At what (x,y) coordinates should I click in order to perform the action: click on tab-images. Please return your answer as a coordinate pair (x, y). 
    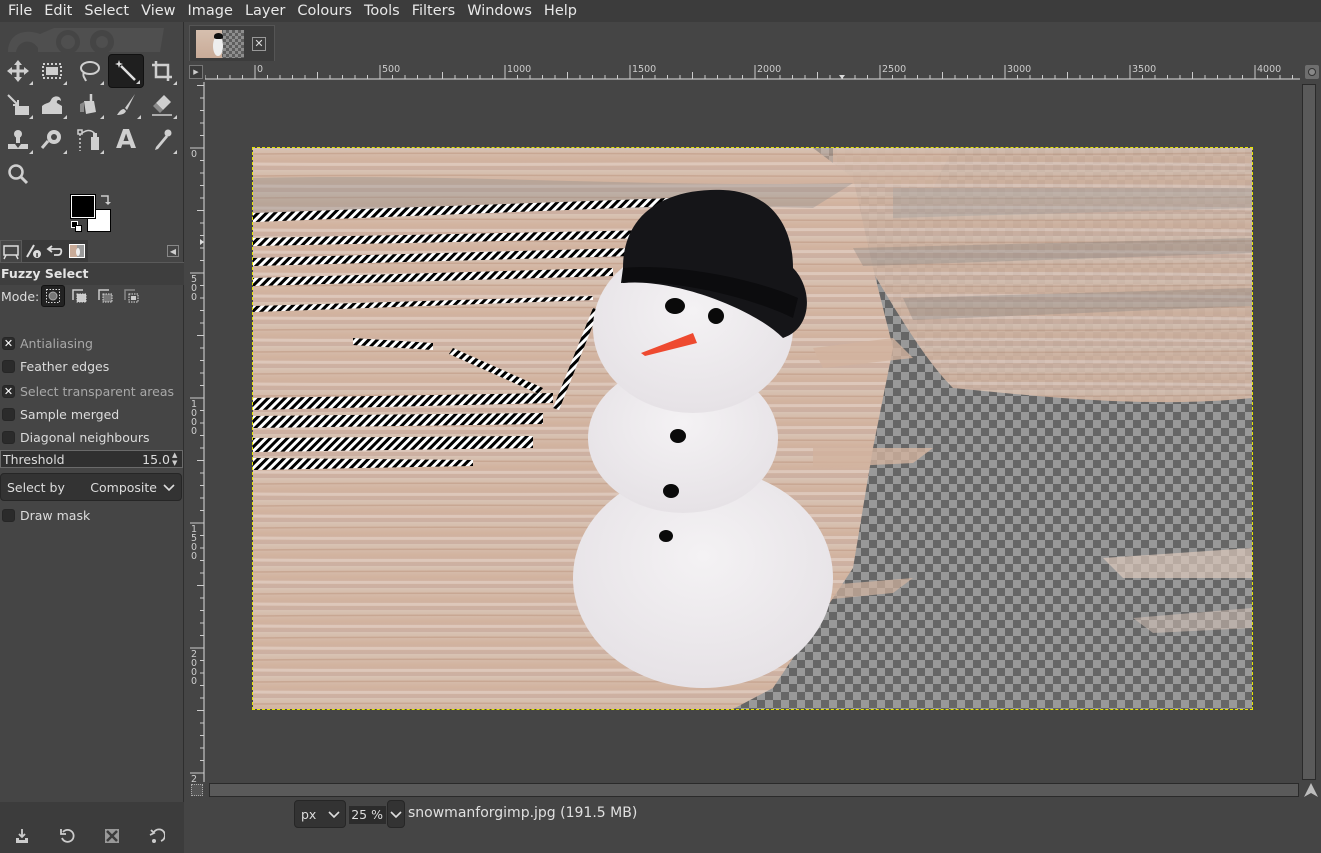
    Looking at the image, I should click on (77, 251).